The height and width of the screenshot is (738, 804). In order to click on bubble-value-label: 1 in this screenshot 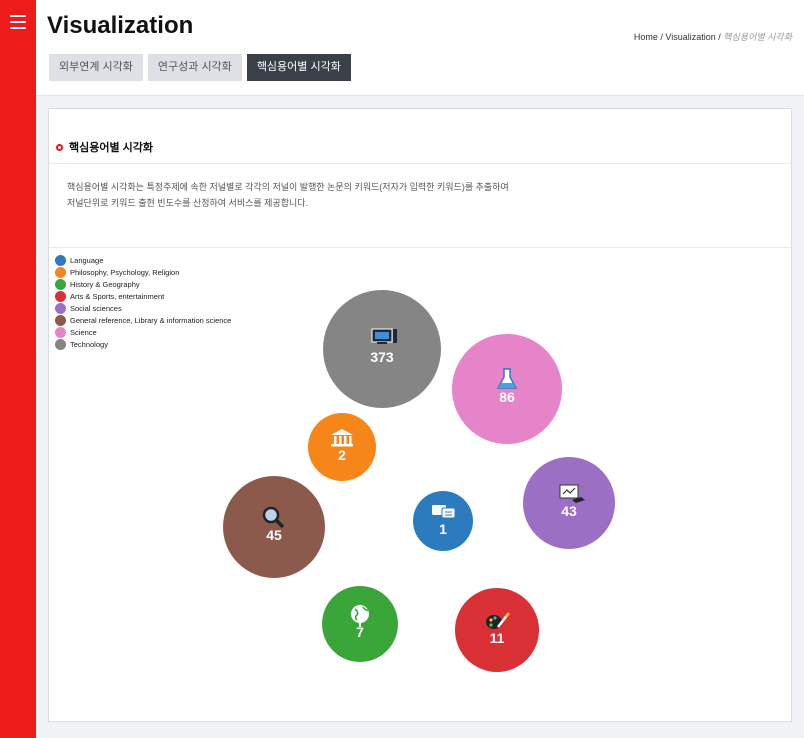, I will do `click(443, 529)`.